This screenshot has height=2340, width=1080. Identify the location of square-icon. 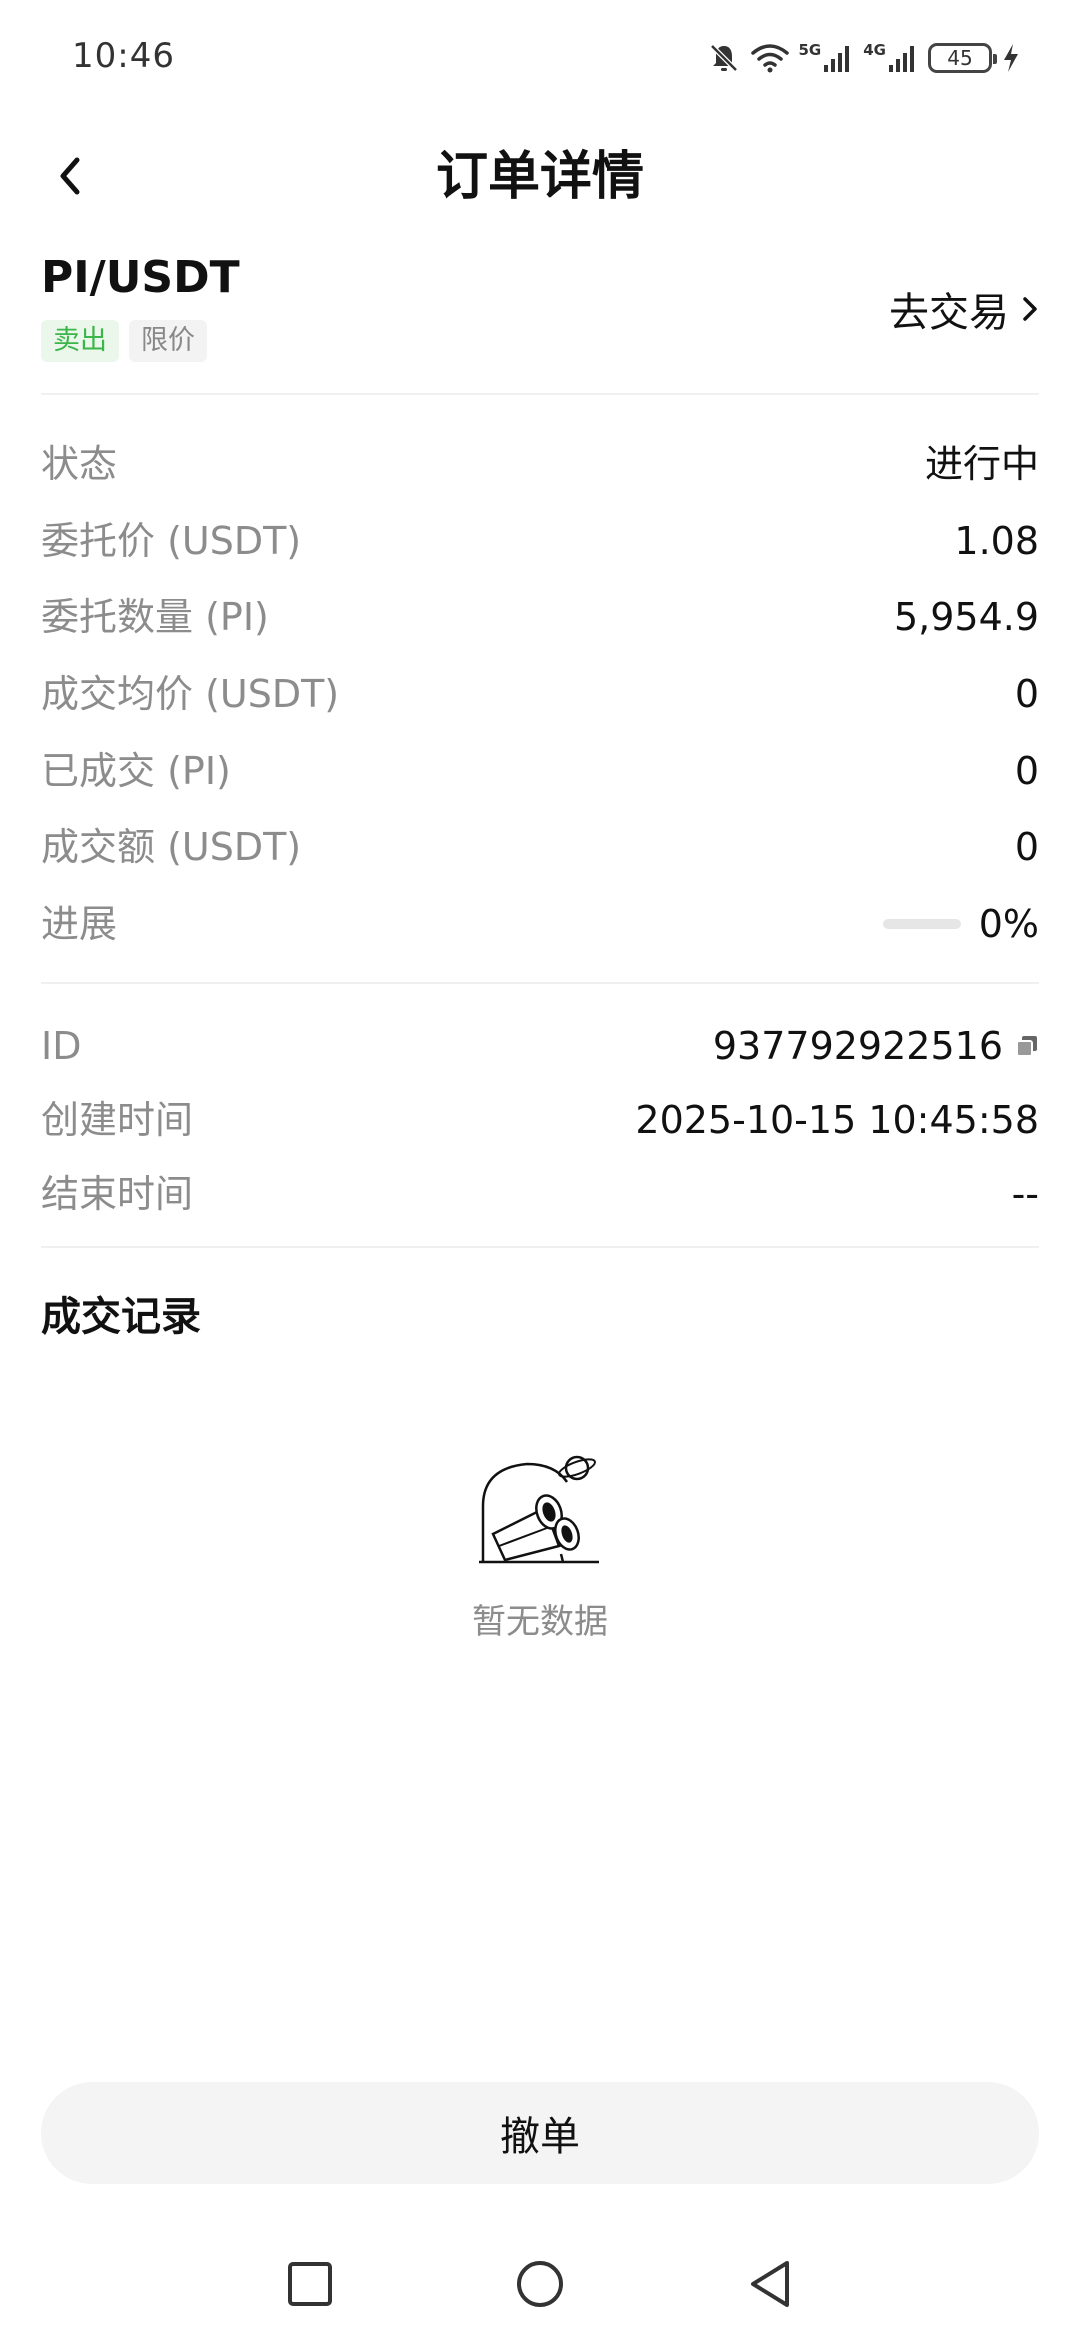
(310, 2284).